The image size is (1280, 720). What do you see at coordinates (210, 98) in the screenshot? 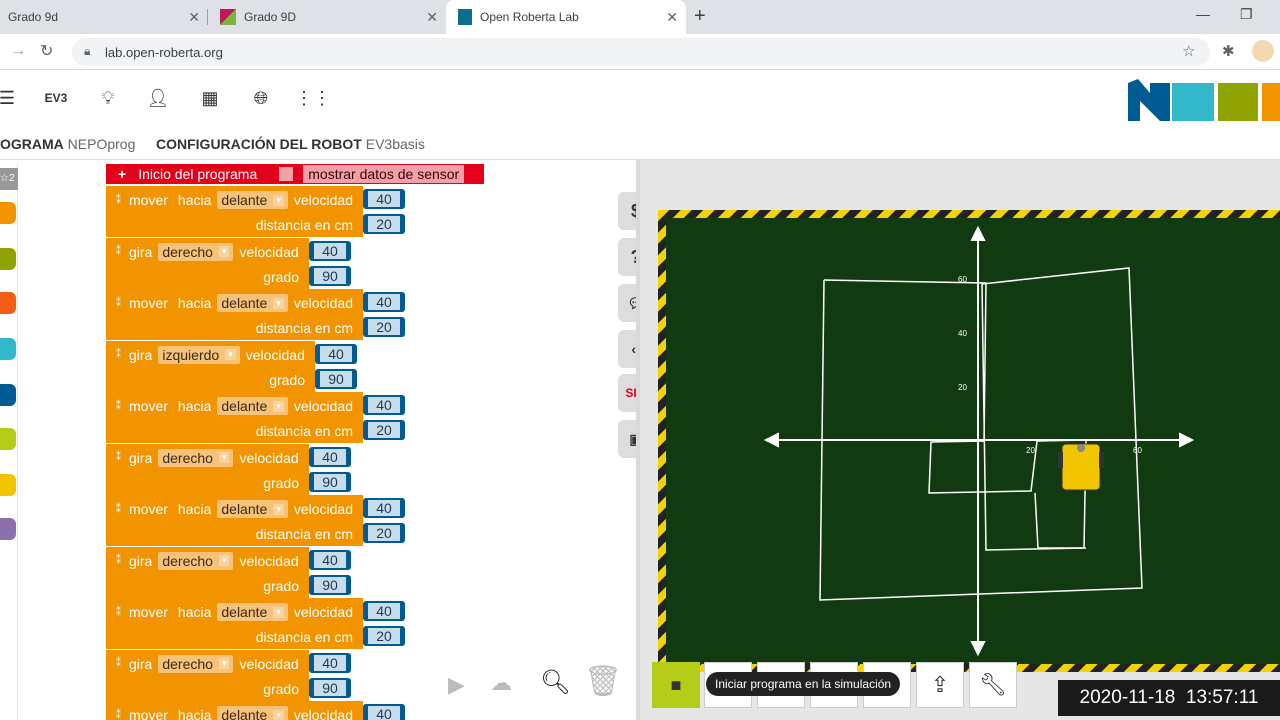
I see `gallery-icon: ▦` at bounding box center [210, 98].